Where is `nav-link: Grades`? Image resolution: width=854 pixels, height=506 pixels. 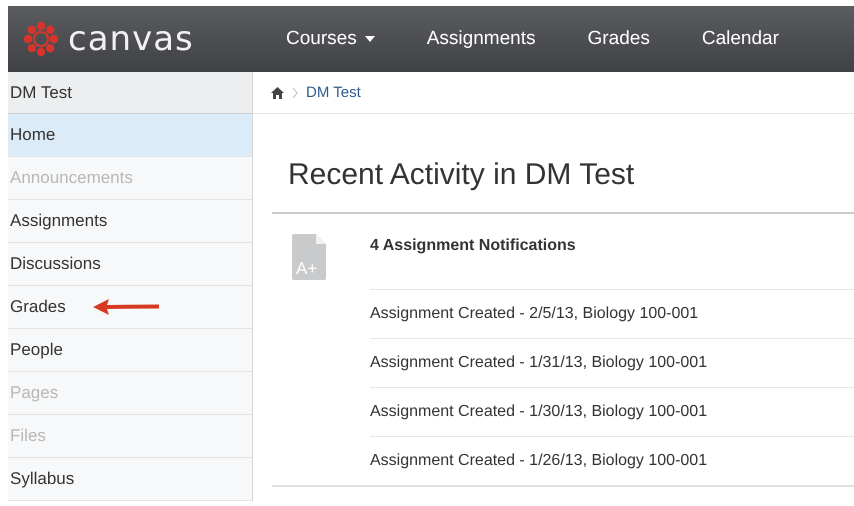
nav-link: Grades is located at coordinates (619, 39).